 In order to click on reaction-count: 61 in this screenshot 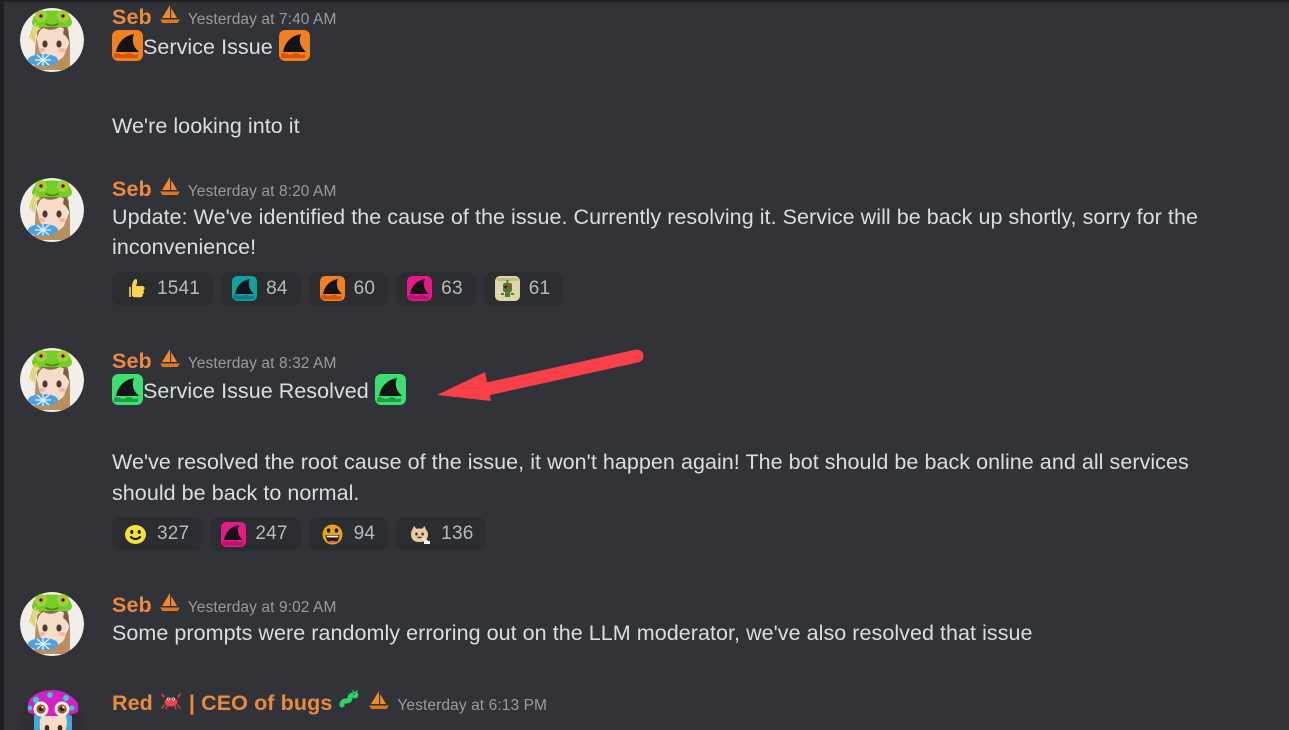, I will do `click(539, 288)`.